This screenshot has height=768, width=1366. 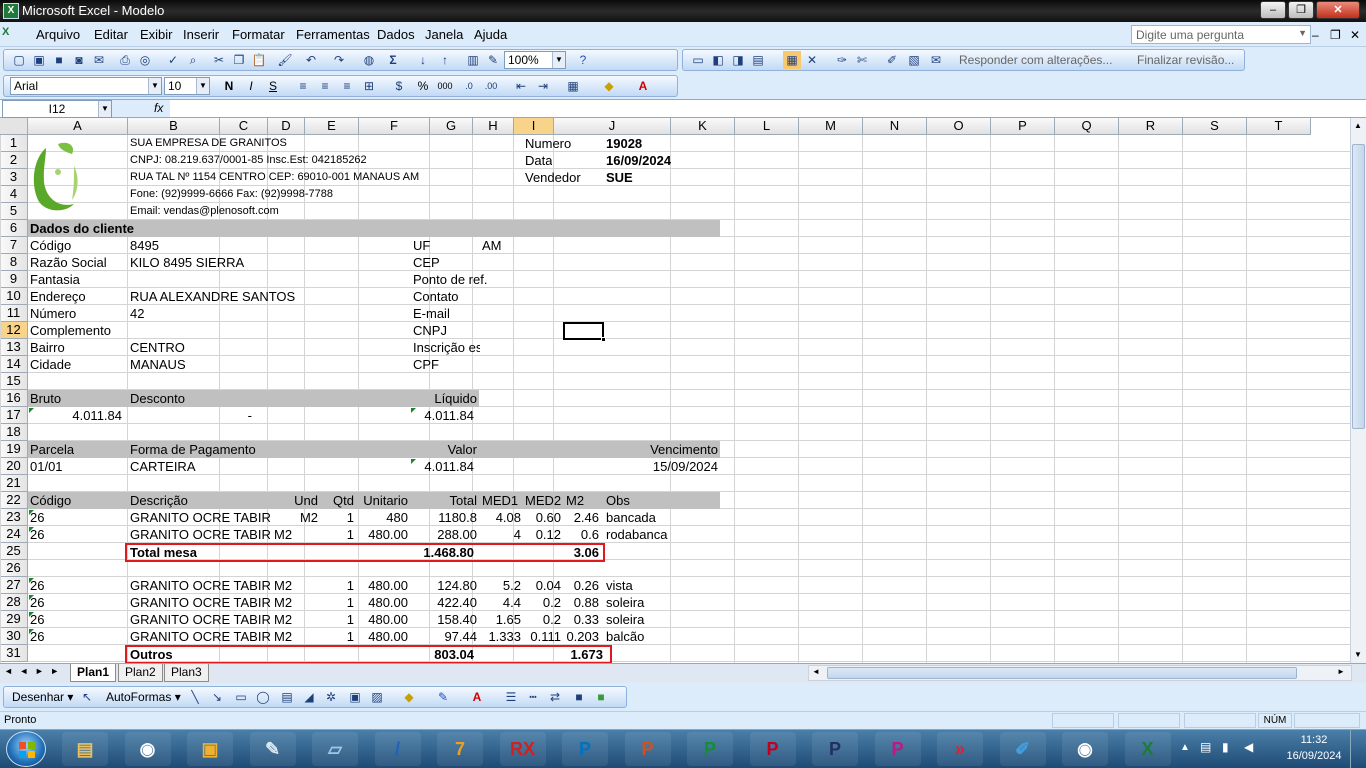 What do you see at coordinates (493, 126) in the screenshot?
I see `column-header-h: H` at bounding box center [493, 126].